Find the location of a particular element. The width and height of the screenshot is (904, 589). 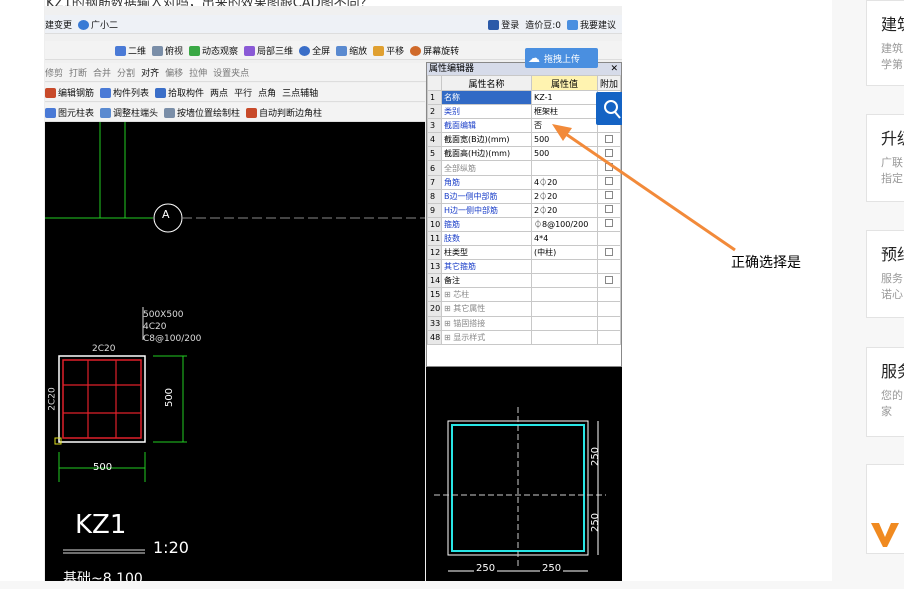

property-row: 12 柱类型 (中柱) is located at coordinates (524, 253).